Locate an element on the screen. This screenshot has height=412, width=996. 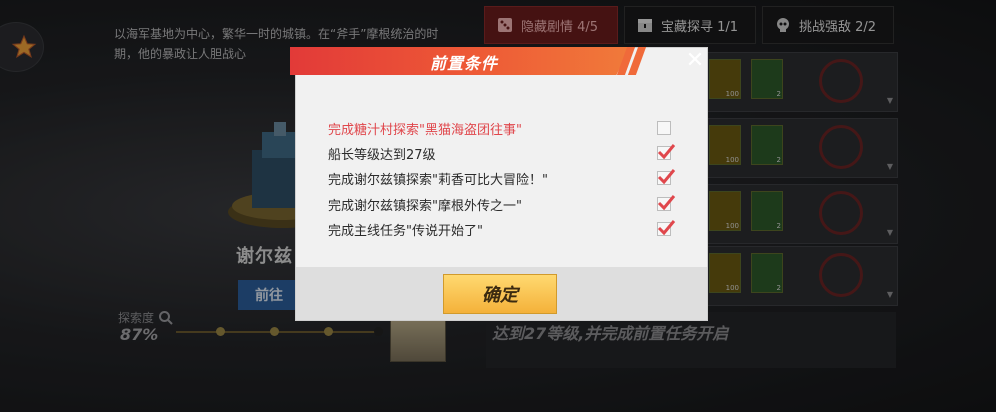
dialog-title: 前置条件 is located at coordinates (464, 63).